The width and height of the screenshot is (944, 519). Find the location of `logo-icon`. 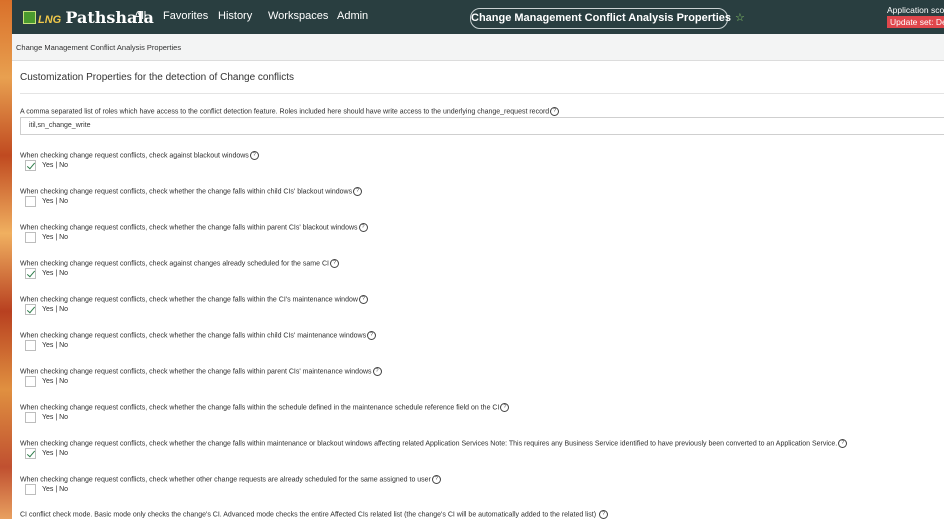

logo-icon is located at coordinates (29, 17).